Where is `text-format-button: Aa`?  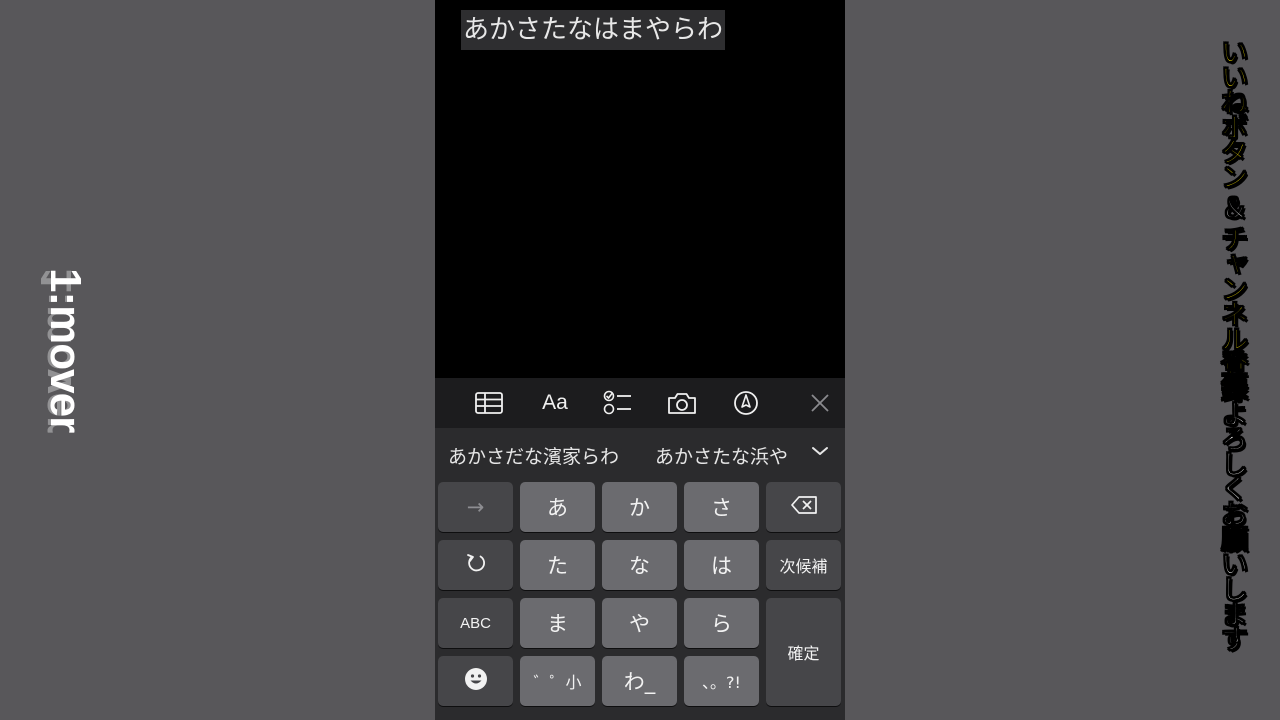
text-format-button: Aa is located at coordinates (555, 403).